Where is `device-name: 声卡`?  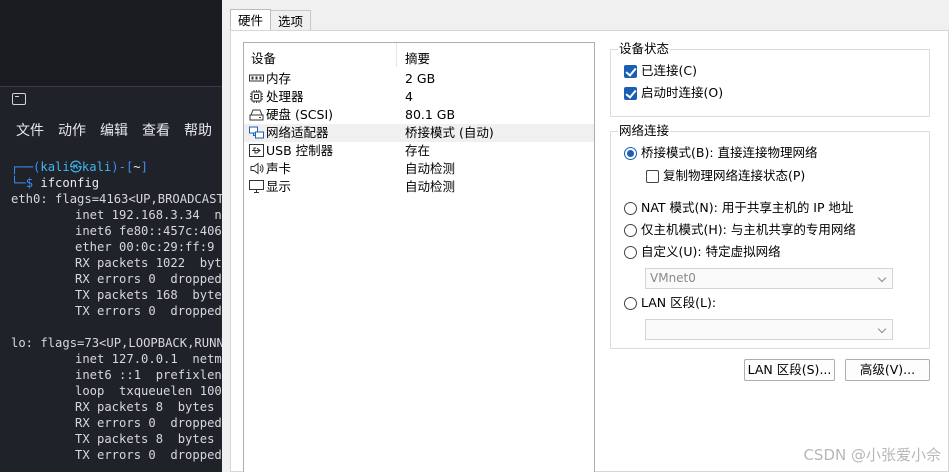
device-name: 声卡 is located at coordinates (279, 168).